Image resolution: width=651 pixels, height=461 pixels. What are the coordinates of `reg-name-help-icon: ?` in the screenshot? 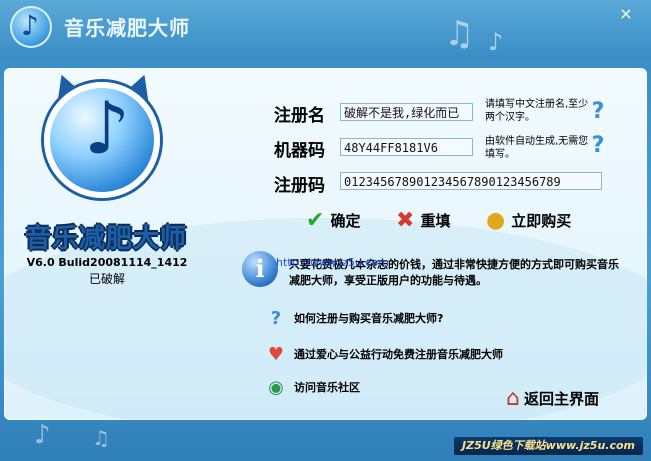 It's located at (598, 112).